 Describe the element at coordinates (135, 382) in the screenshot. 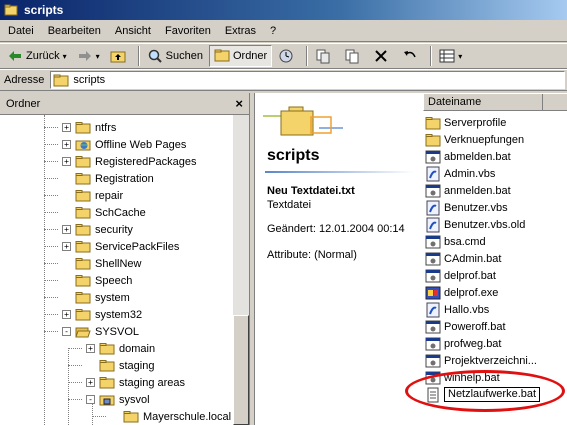

I see `tree-item: + staging areas` at that location.